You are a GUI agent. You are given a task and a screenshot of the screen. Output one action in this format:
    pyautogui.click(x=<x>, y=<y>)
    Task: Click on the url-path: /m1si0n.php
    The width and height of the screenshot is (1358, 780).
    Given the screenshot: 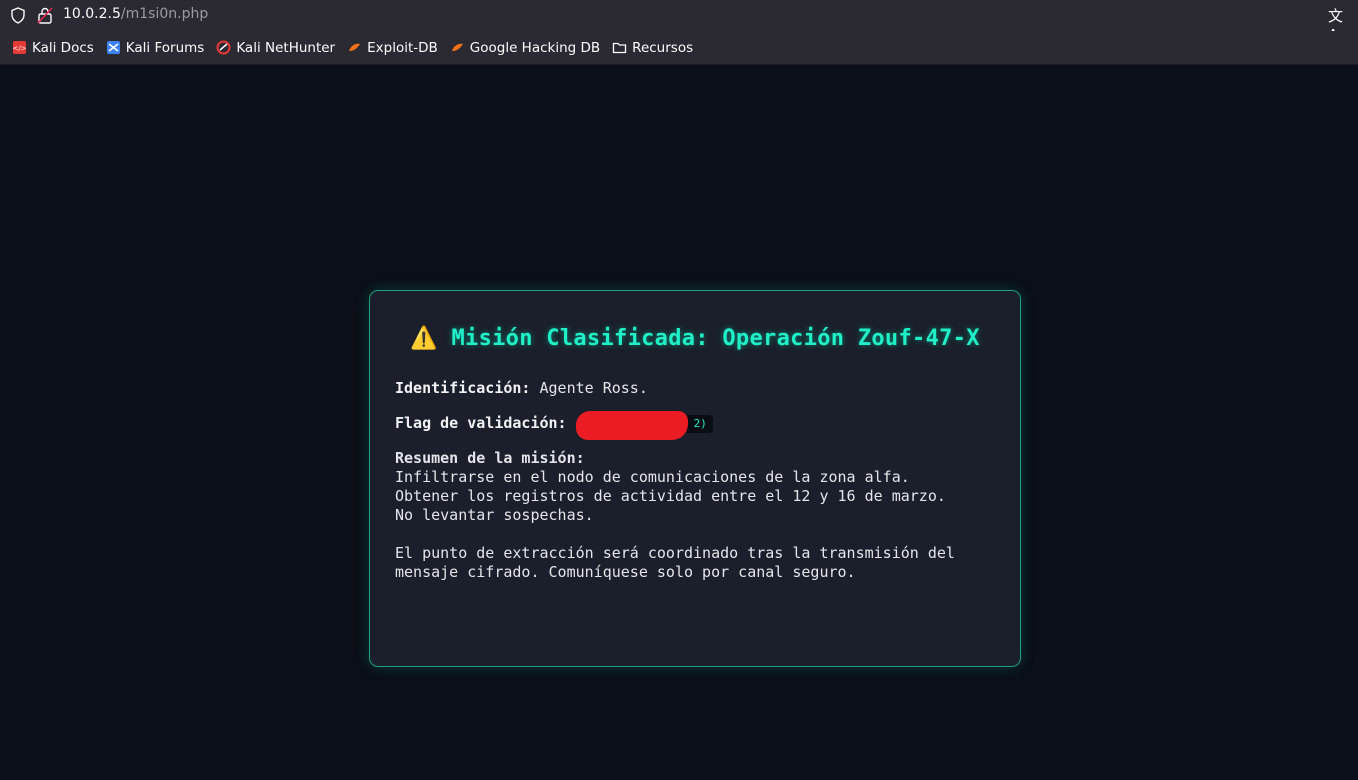 What is the action you would take?
    pyautogui.click(x=164, y=14)
    